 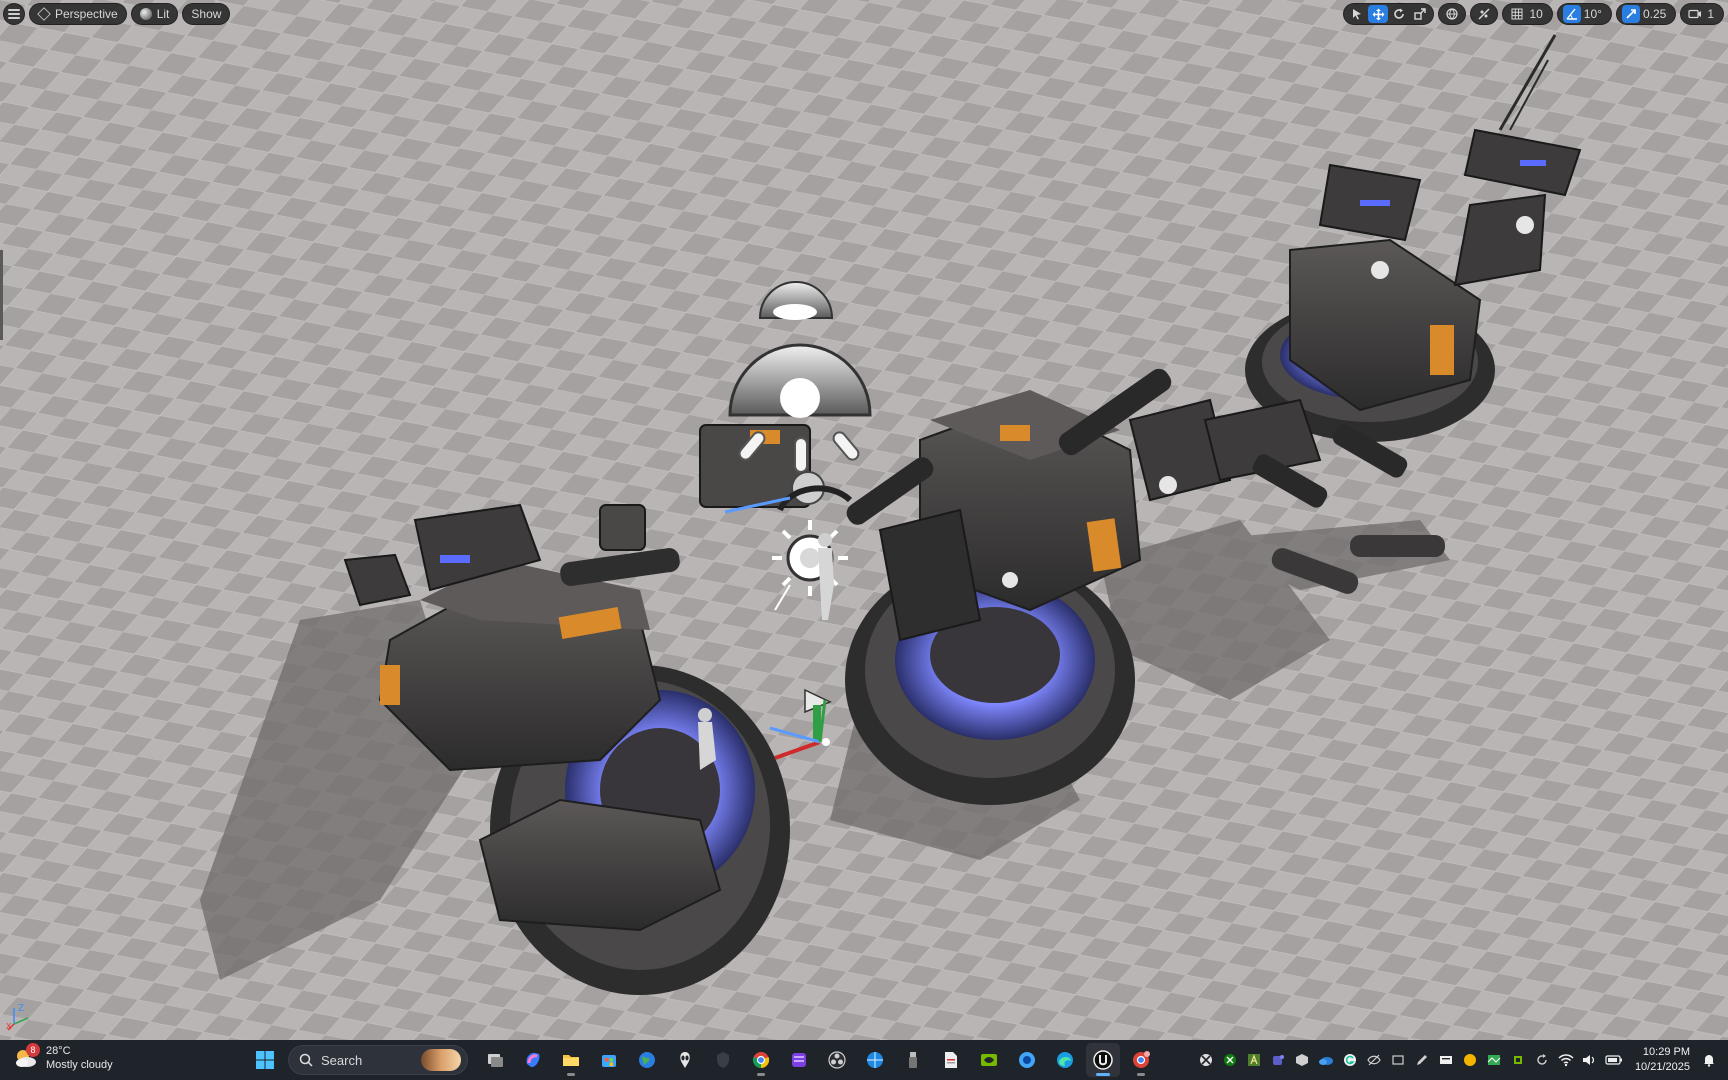 What do you see at coordinates (1542, 1060) in the screenshot?
I see `refresh-icon` at bounding box center [1542, 1060].